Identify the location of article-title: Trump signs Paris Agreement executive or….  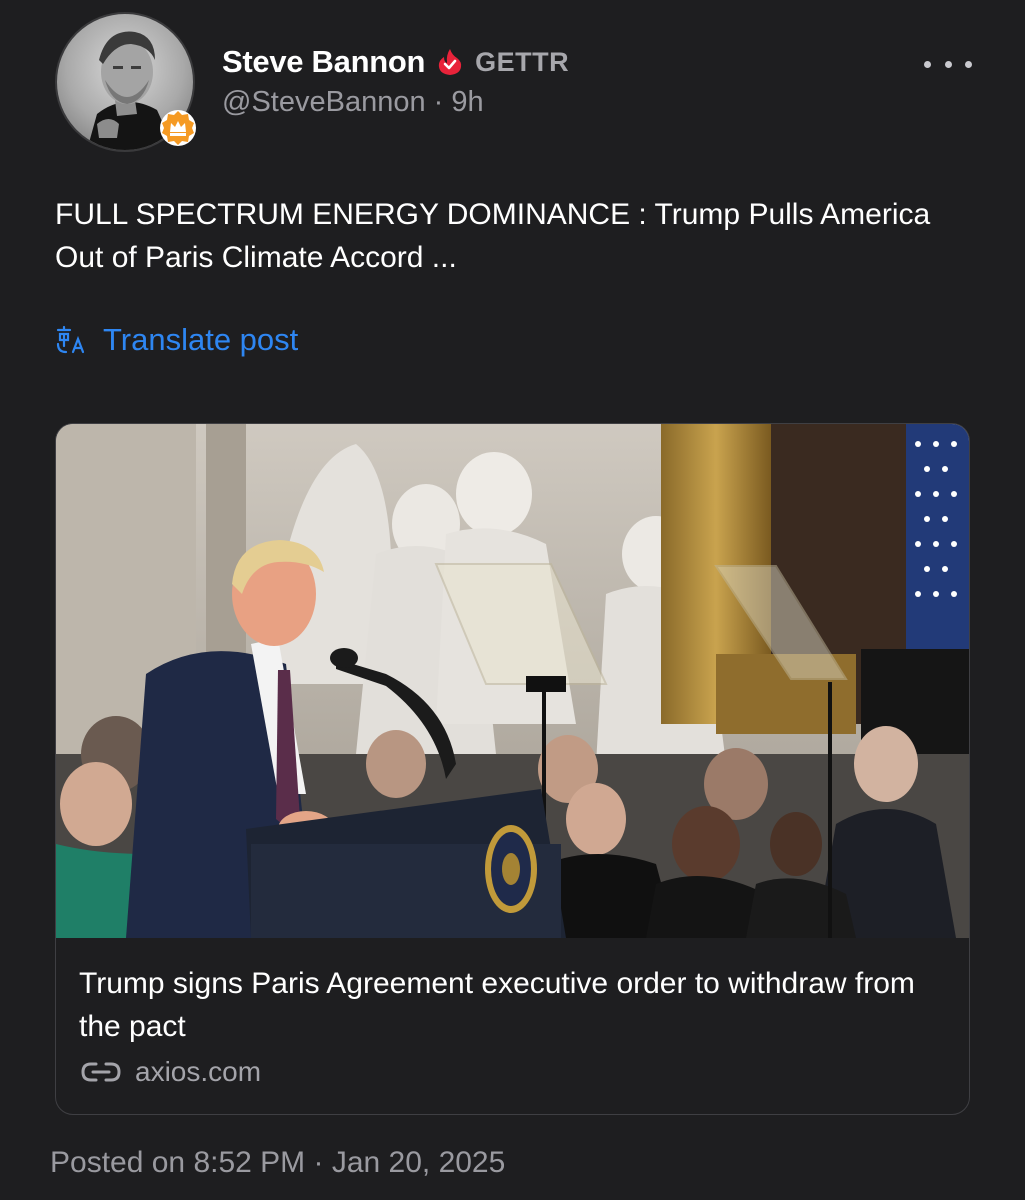
(497, 1005).